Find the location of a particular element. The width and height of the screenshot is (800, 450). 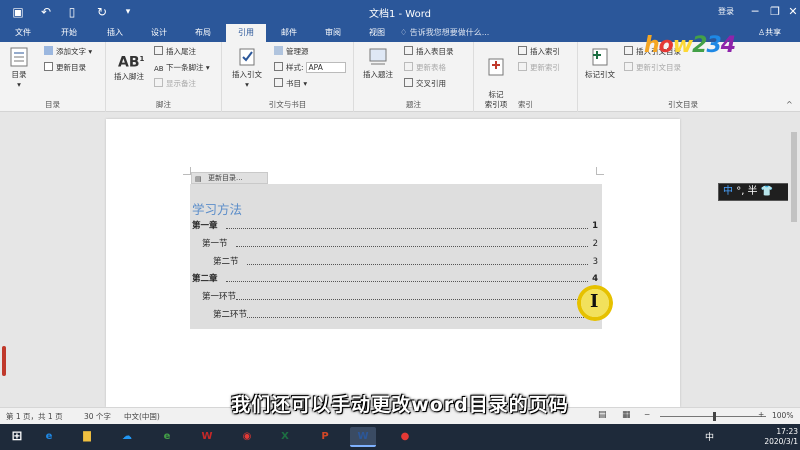

update-table-of-authorities-button: 更新引文目录 is located at coordinates (652, 68).